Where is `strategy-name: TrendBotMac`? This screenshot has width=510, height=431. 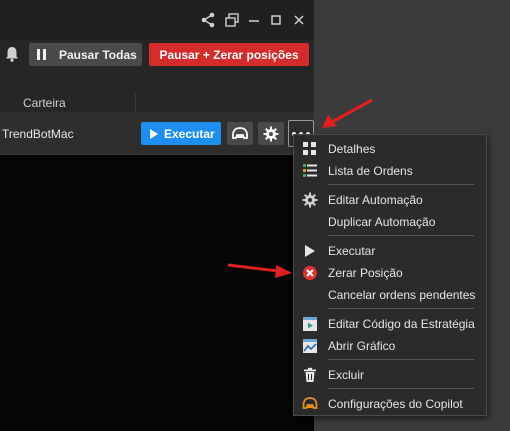
strategy-name: TrendBotMac is located at coordinates (38, 134).